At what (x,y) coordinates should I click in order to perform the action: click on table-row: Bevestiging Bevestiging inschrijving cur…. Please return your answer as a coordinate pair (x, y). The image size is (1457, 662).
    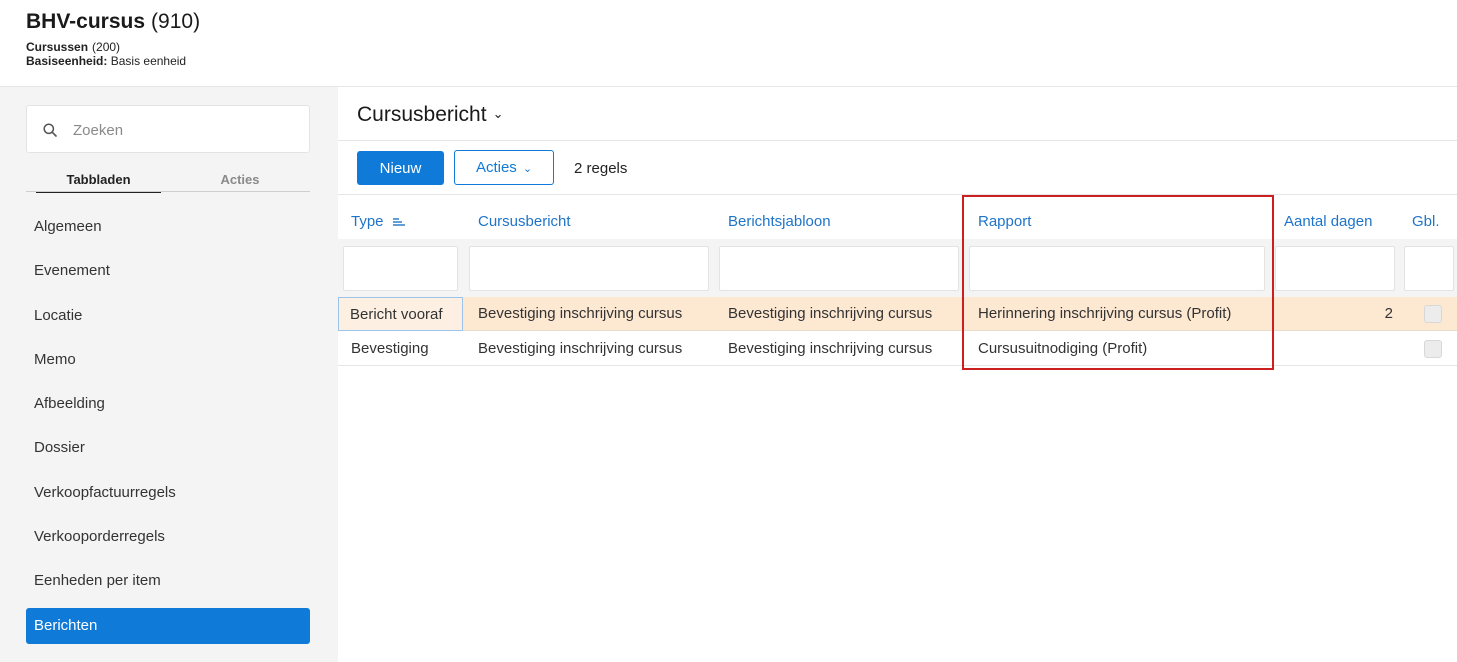
    Looking at the image, I should click on (897, 349).